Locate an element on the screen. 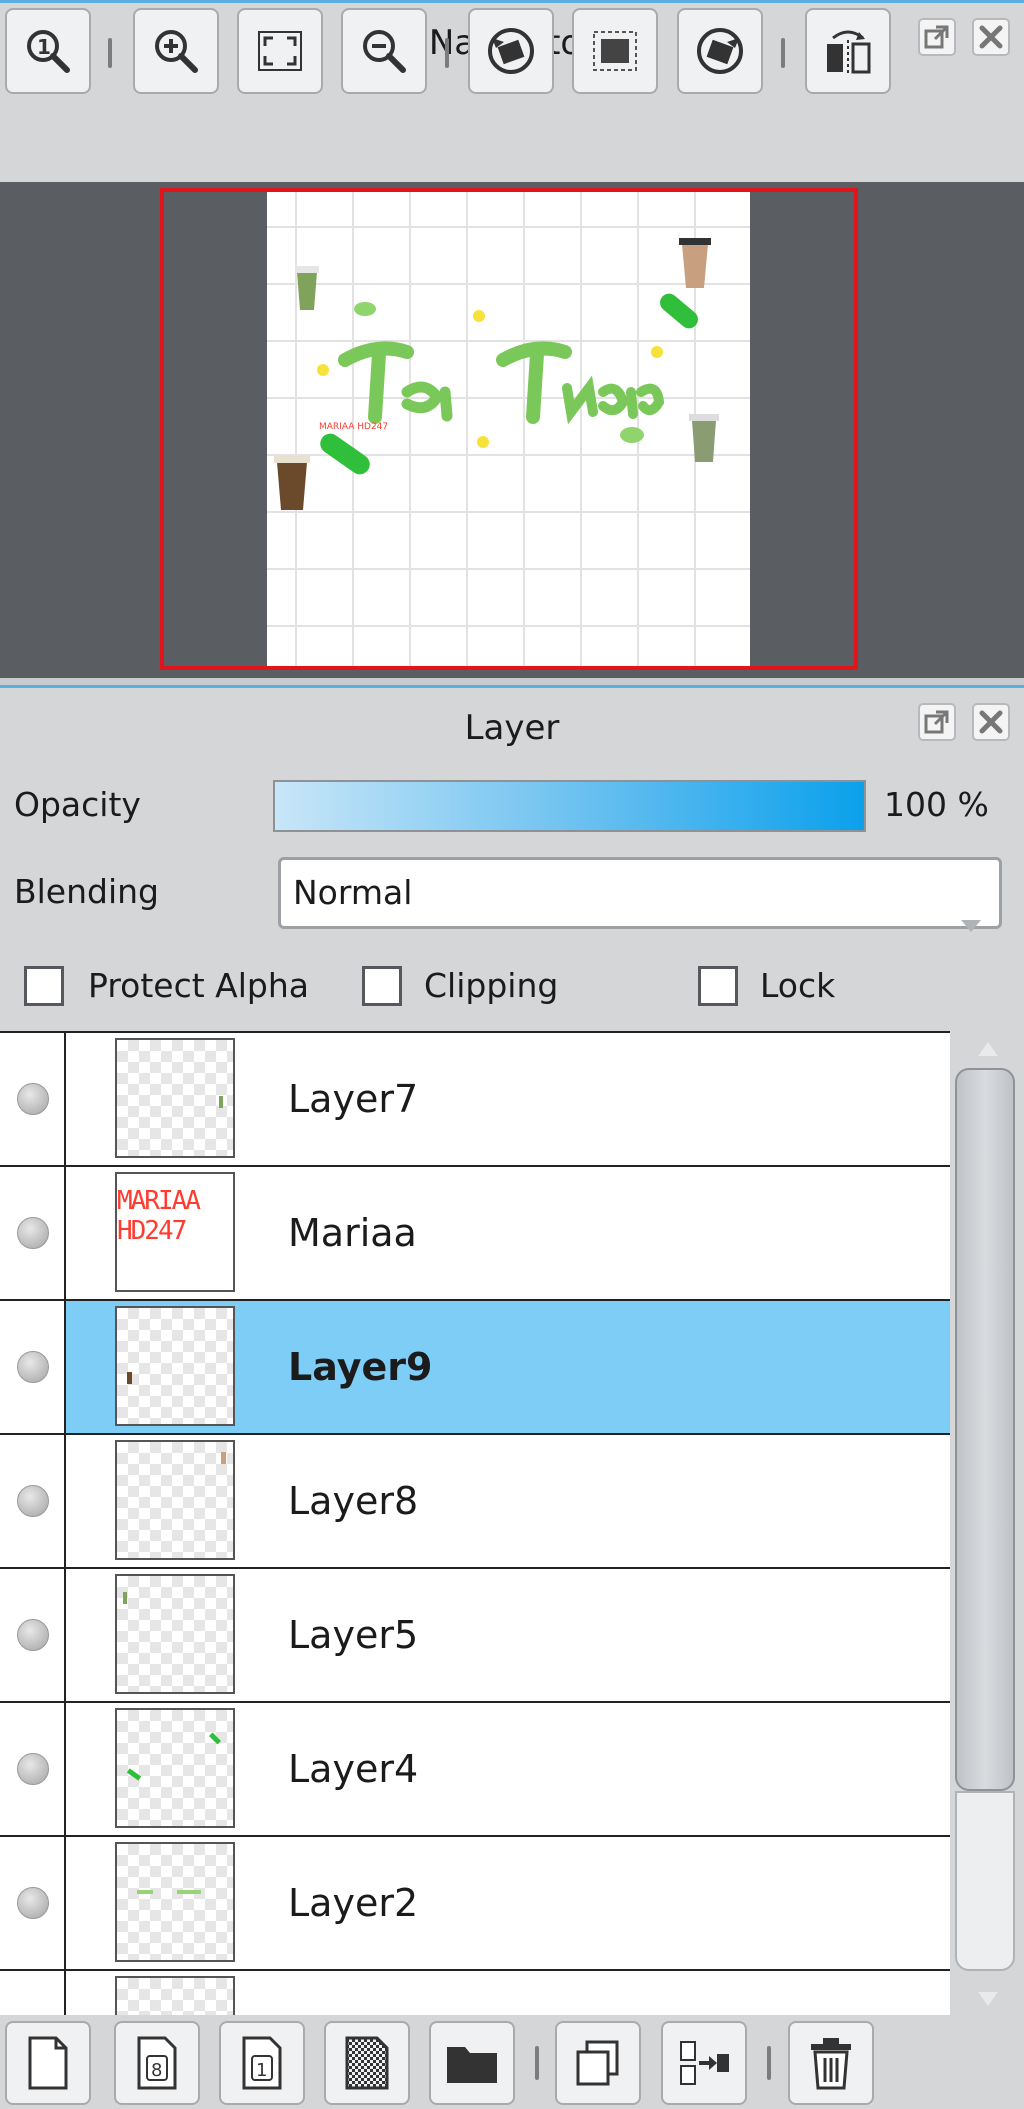 The width and height of the screenshot is (1024, 2109). scroll-up-arrow-icon is located at coordinates (988, 1050).